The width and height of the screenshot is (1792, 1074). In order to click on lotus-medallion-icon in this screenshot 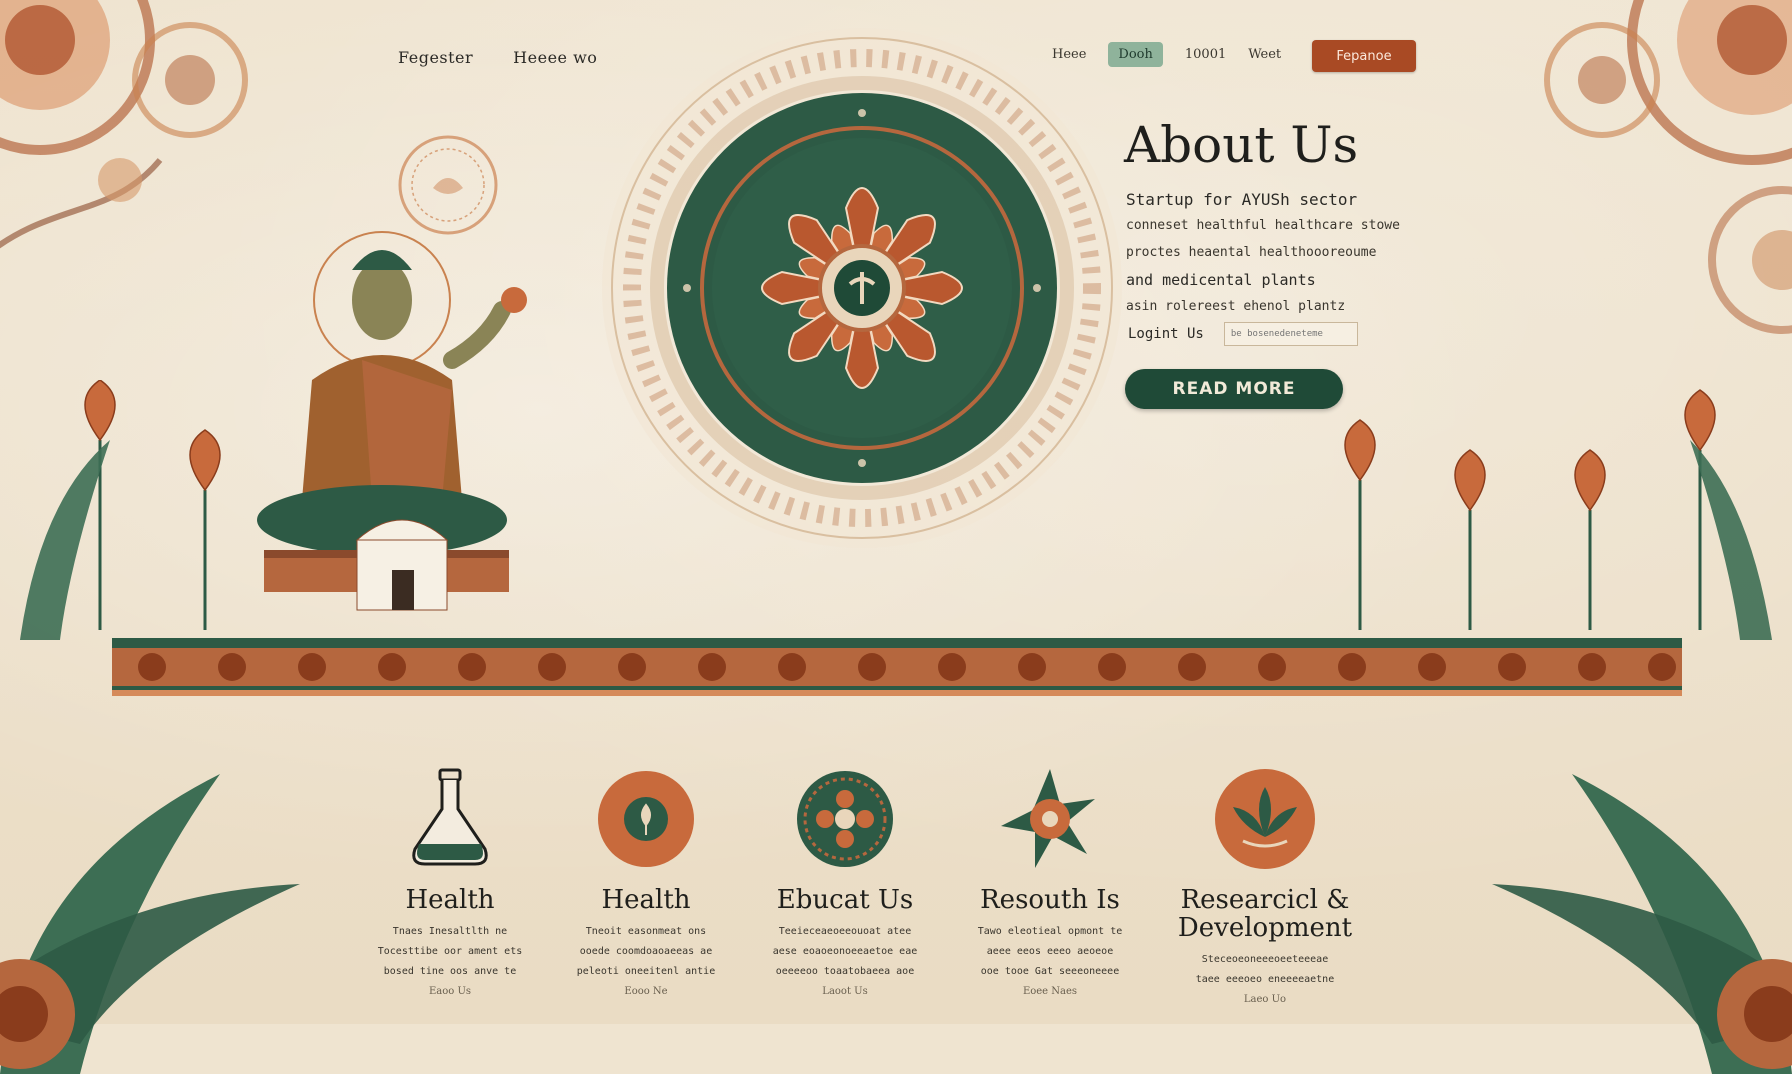, I will do `click(1265, 819)`.